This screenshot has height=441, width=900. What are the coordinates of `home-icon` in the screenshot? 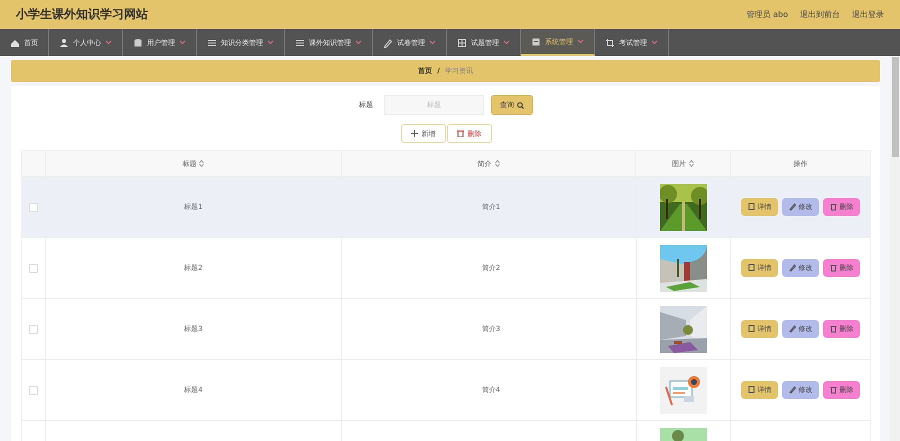 It's located at (15, 43).